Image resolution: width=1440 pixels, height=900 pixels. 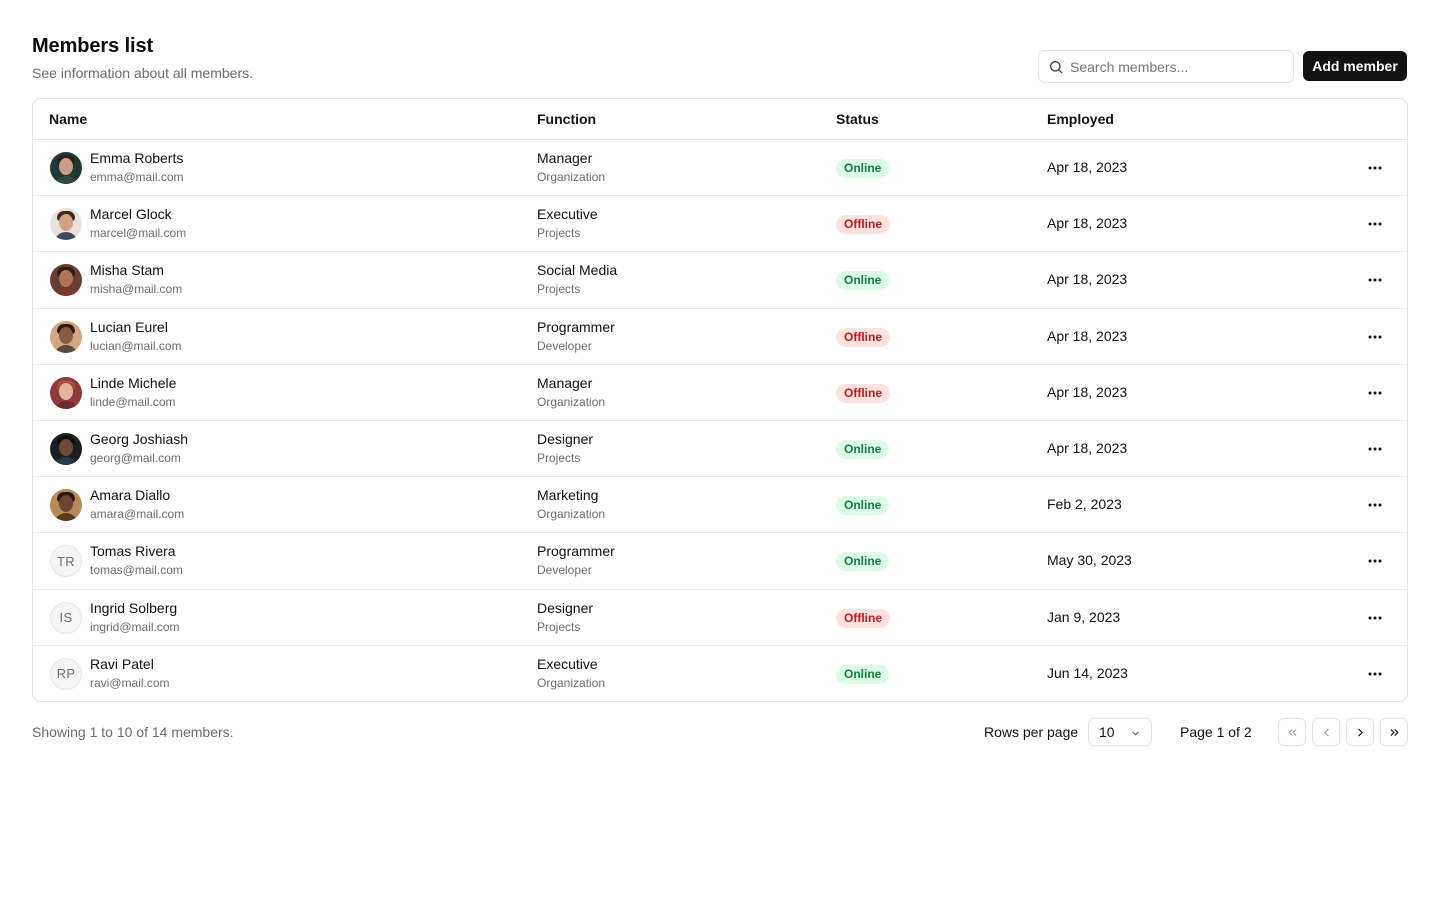 I want to click on member-function: Programmer, so click(x=576, y=551).